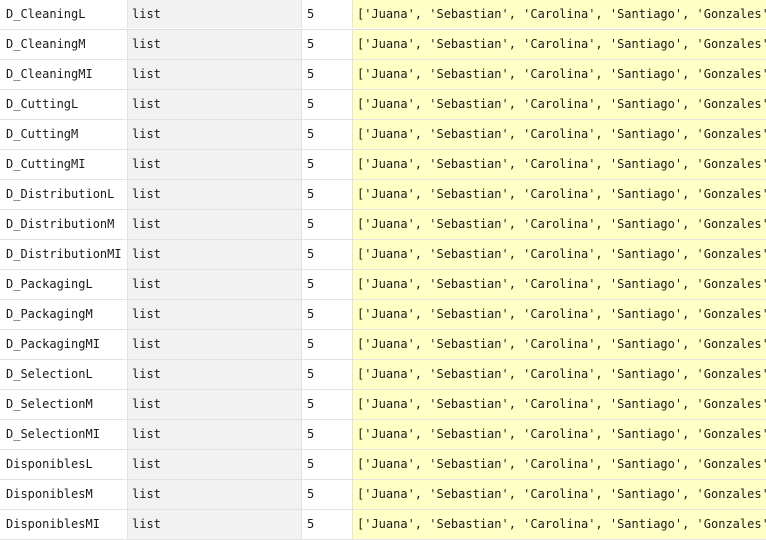 The image size is (766, 540). What do you see at coordinates (64, 404) in the screenshot?
I see `variable-name-cell: D_SelectionM` at bounding box center [64, 404].